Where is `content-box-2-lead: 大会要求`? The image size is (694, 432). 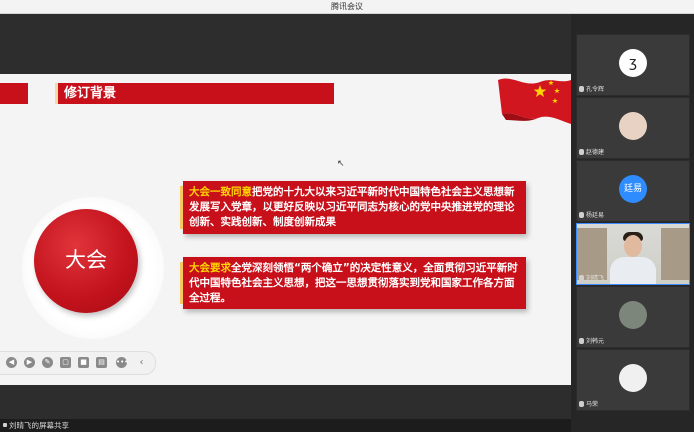 content-box-2-lead: 大会要求 is located at coordinates (210, 268).